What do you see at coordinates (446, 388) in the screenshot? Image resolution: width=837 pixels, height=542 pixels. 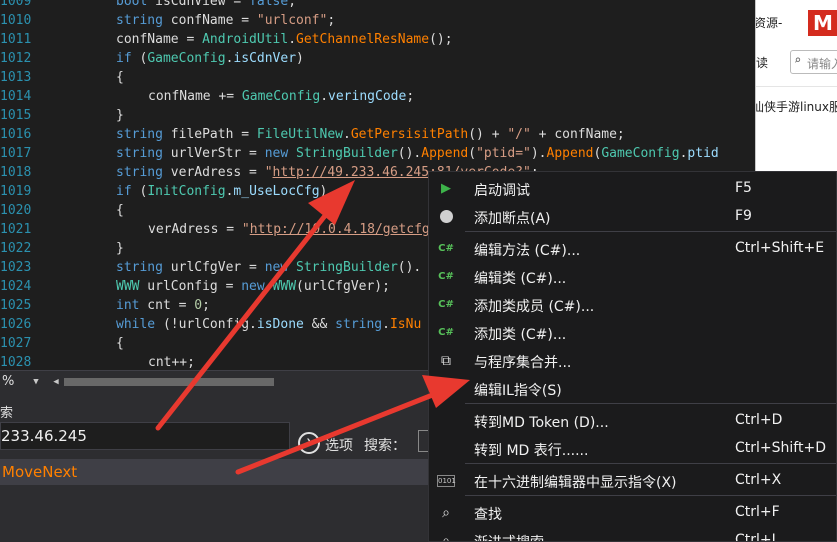 I see `il-edit-icon: ▤` at bounding box center [446, 388].